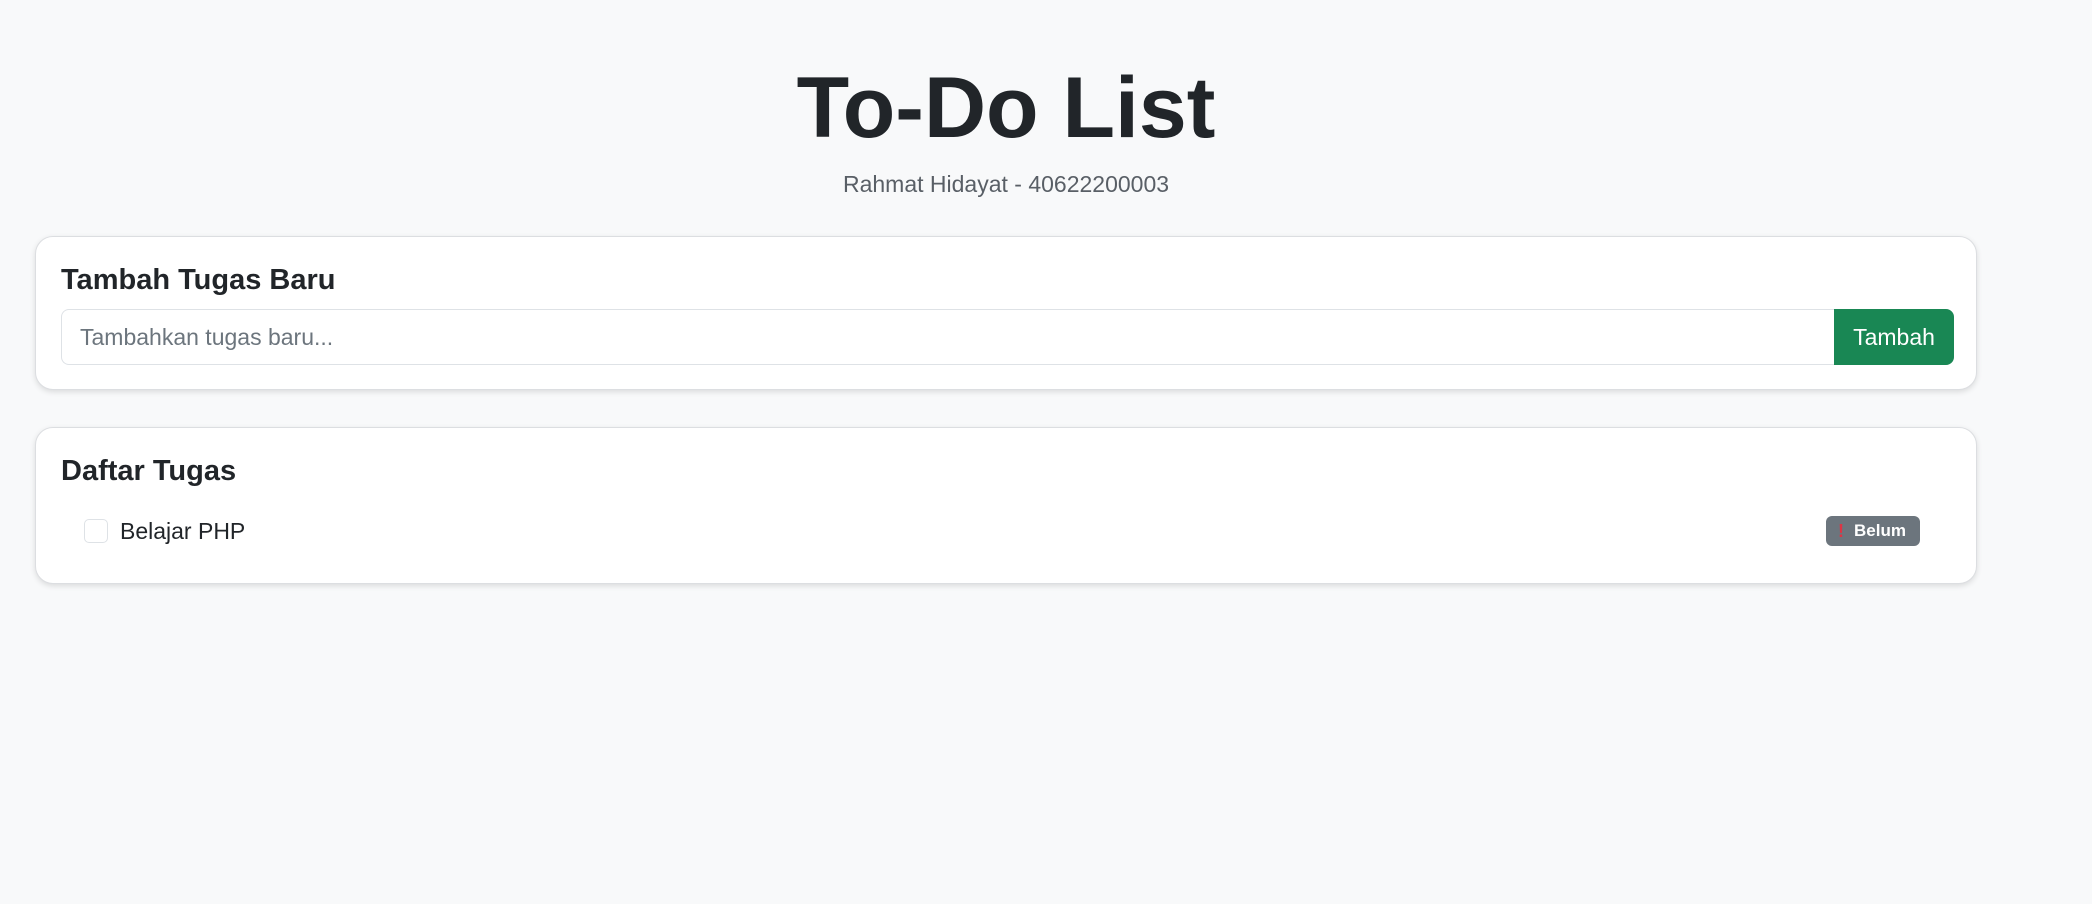 The height and width of the screenshot is (904, 2092). What do you see at coordinates (1841, 531) in the screenshot?
I see `exclamation-icon: !` at bounding box center [1841, 531].